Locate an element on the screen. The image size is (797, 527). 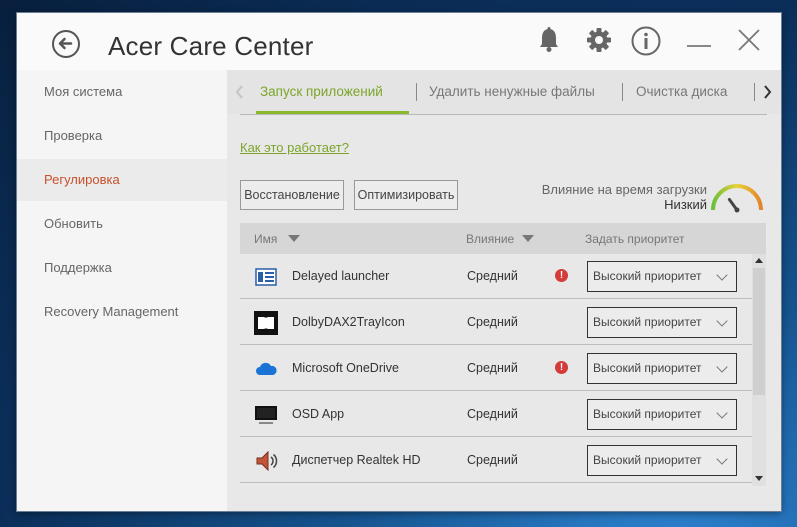
minimize-icon is located at coordinates (699, 40).